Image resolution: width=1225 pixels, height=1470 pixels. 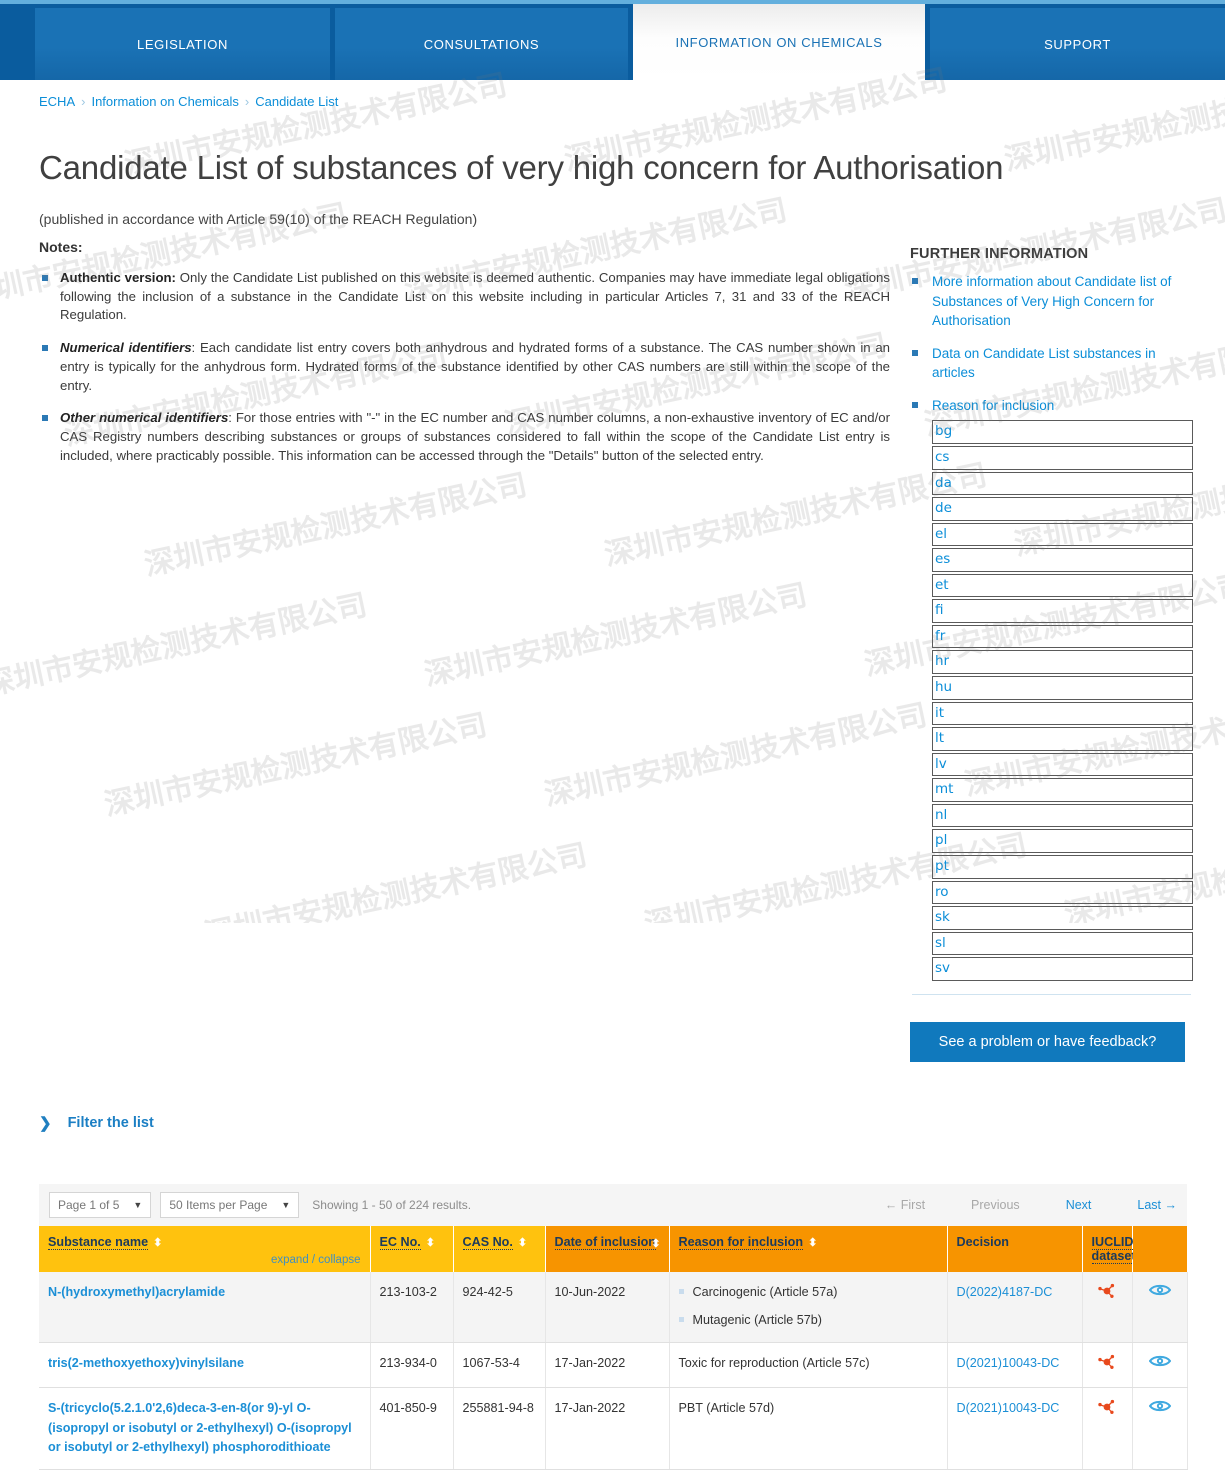 I want to click on breadcrumb-item-candidate-list: Candidate List, so click(x=296, y=101).